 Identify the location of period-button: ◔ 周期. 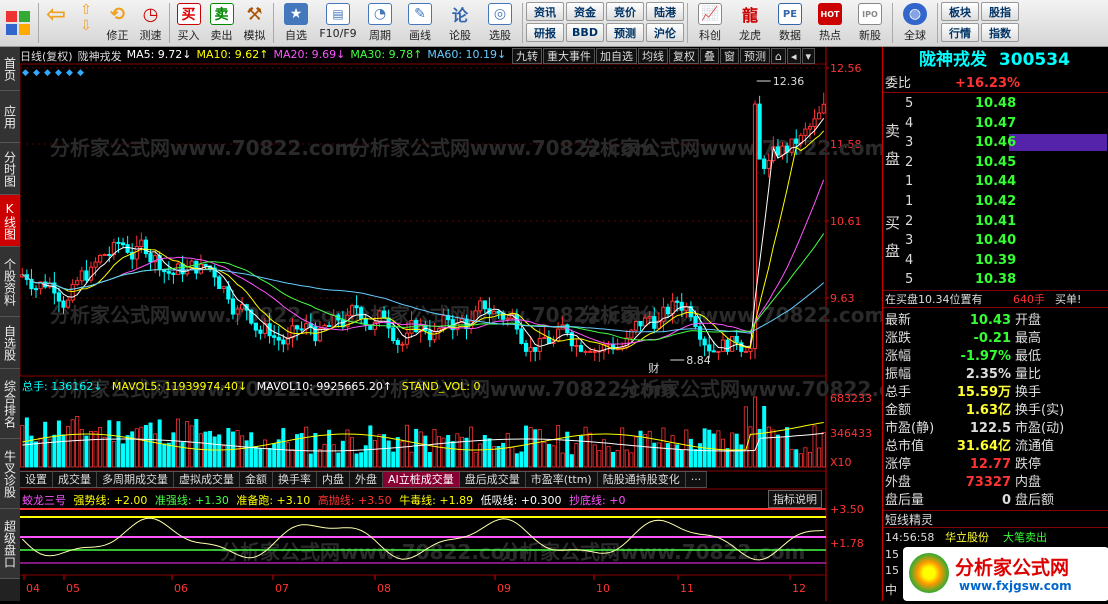
(380, 22).